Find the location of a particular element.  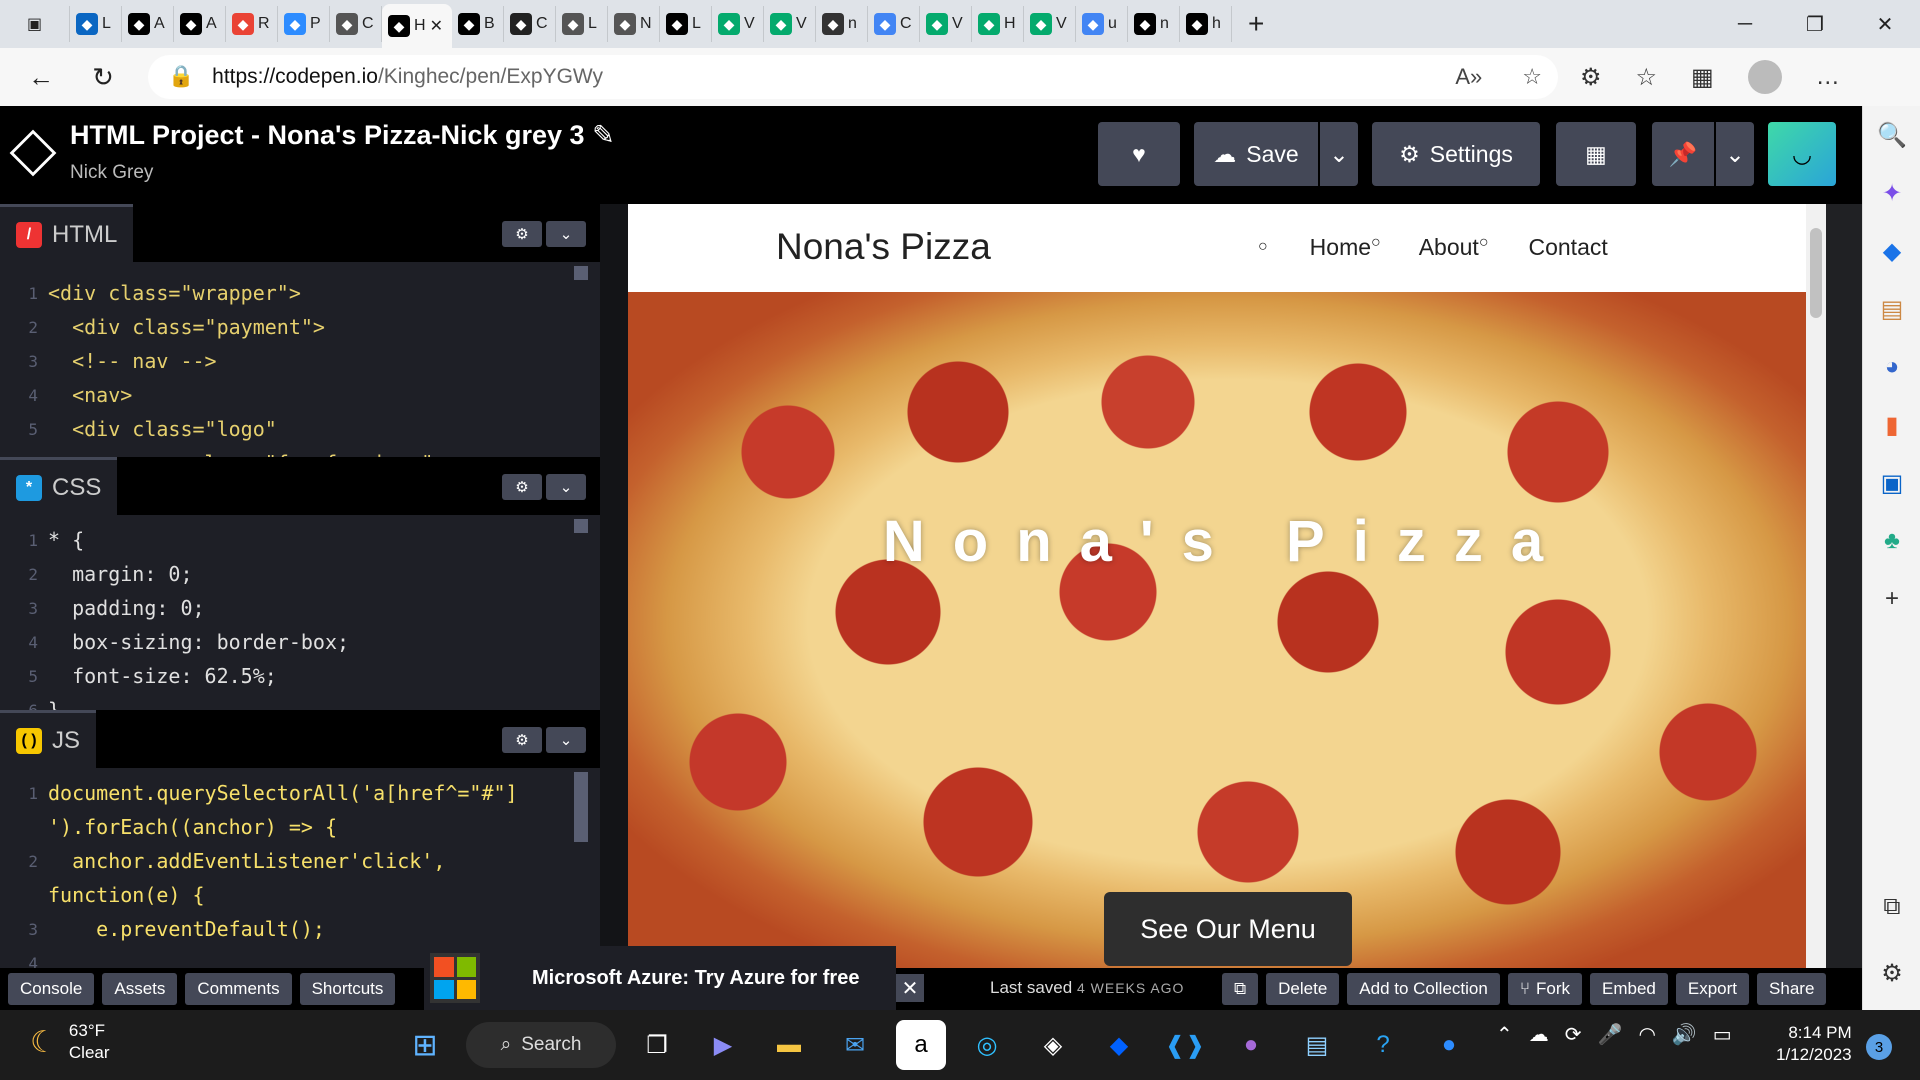

pin-button: 📌 is located at coordinates (1683, 154).